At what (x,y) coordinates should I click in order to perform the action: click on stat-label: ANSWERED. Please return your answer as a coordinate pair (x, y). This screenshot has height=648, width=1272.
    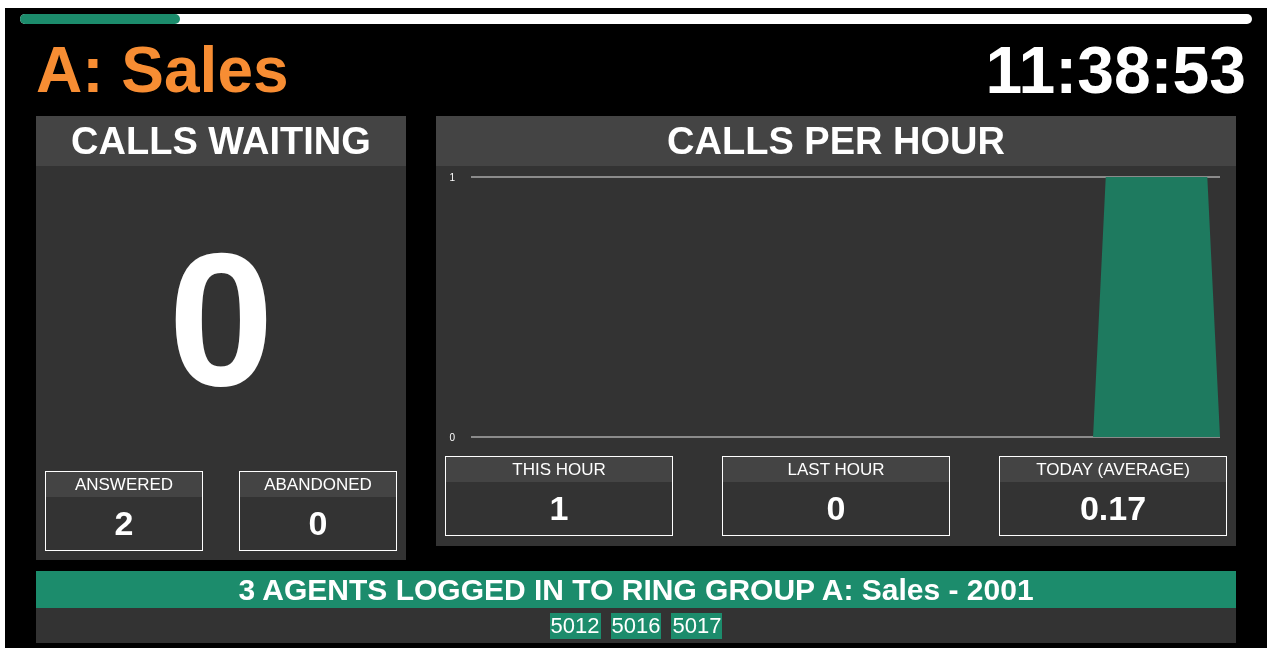
    Looking at the image, I should click on (124, 484).